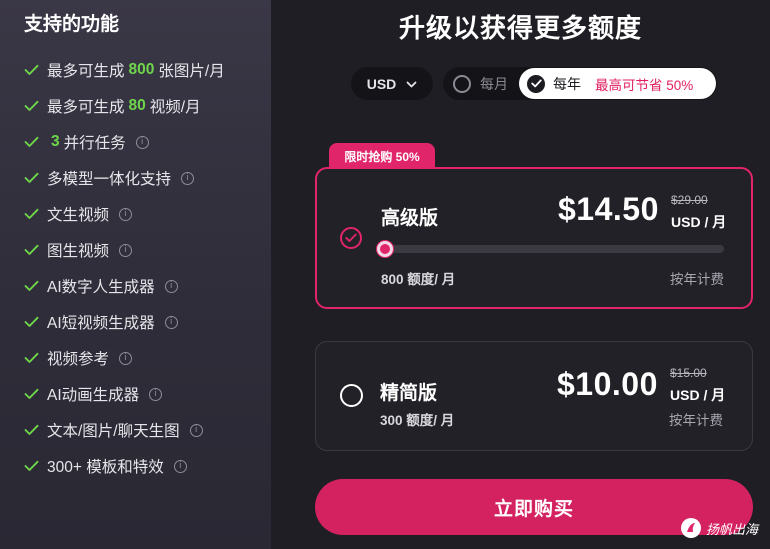 Image resolution: width=770 pixels, height=549 pixels. Describe the element at coordinates (93, 395) in the screenshot. I see `feature-text: AI动画生成器` at that location.